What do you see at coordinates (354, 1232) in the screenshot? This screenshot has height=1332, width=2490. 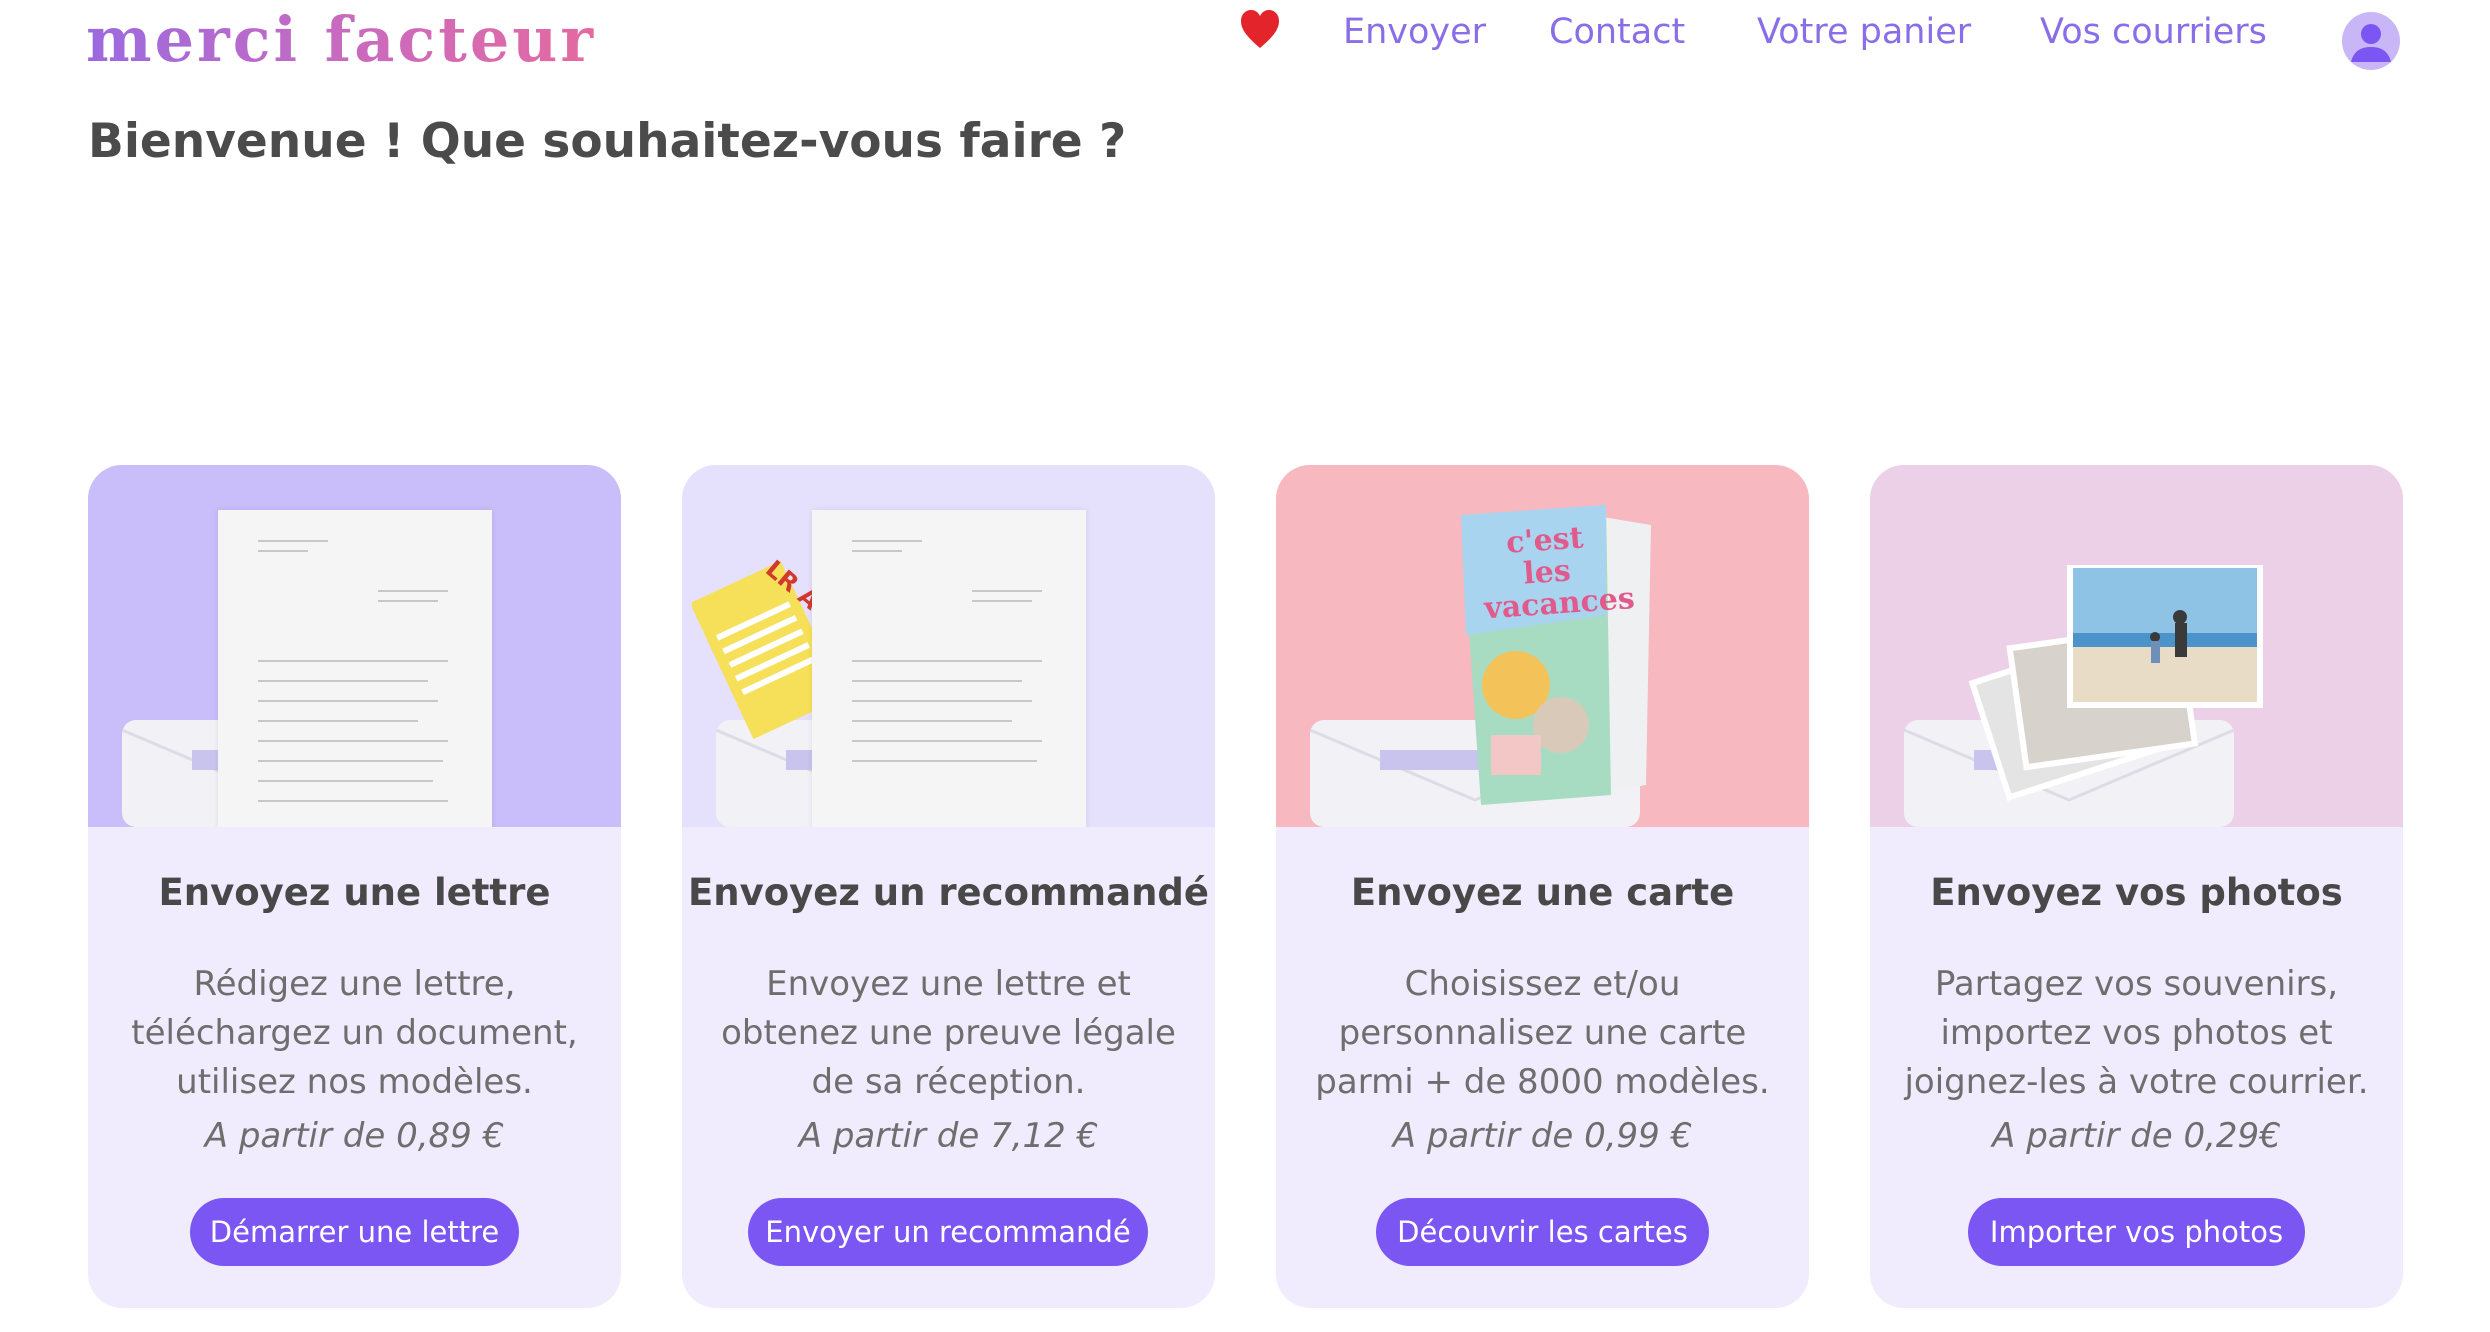 I see `start-letter-button: Démarrer une lettre` at bounding box center [354, 1232].